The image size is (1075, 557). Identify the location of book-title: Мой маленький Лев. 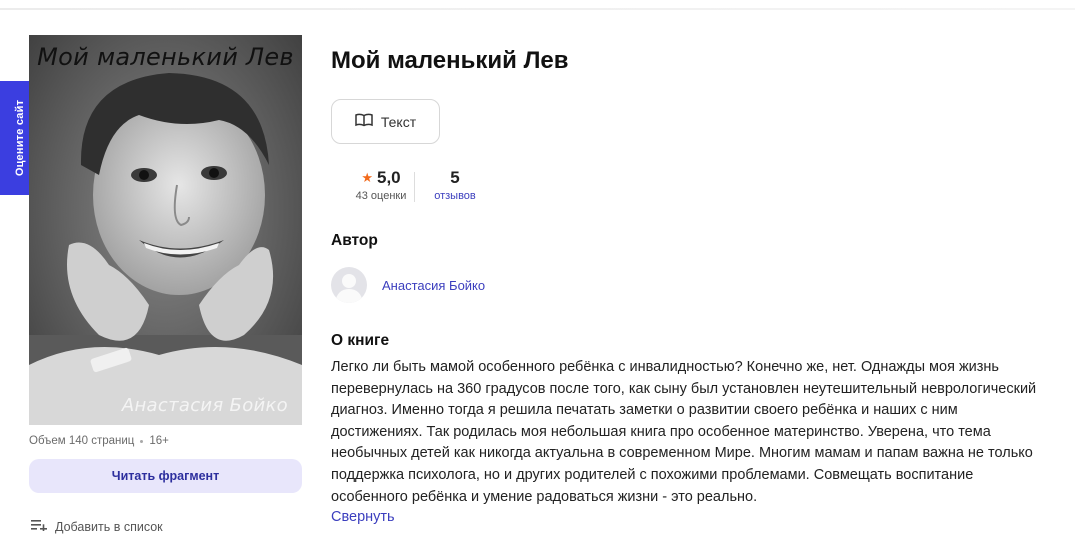
(450, 60).